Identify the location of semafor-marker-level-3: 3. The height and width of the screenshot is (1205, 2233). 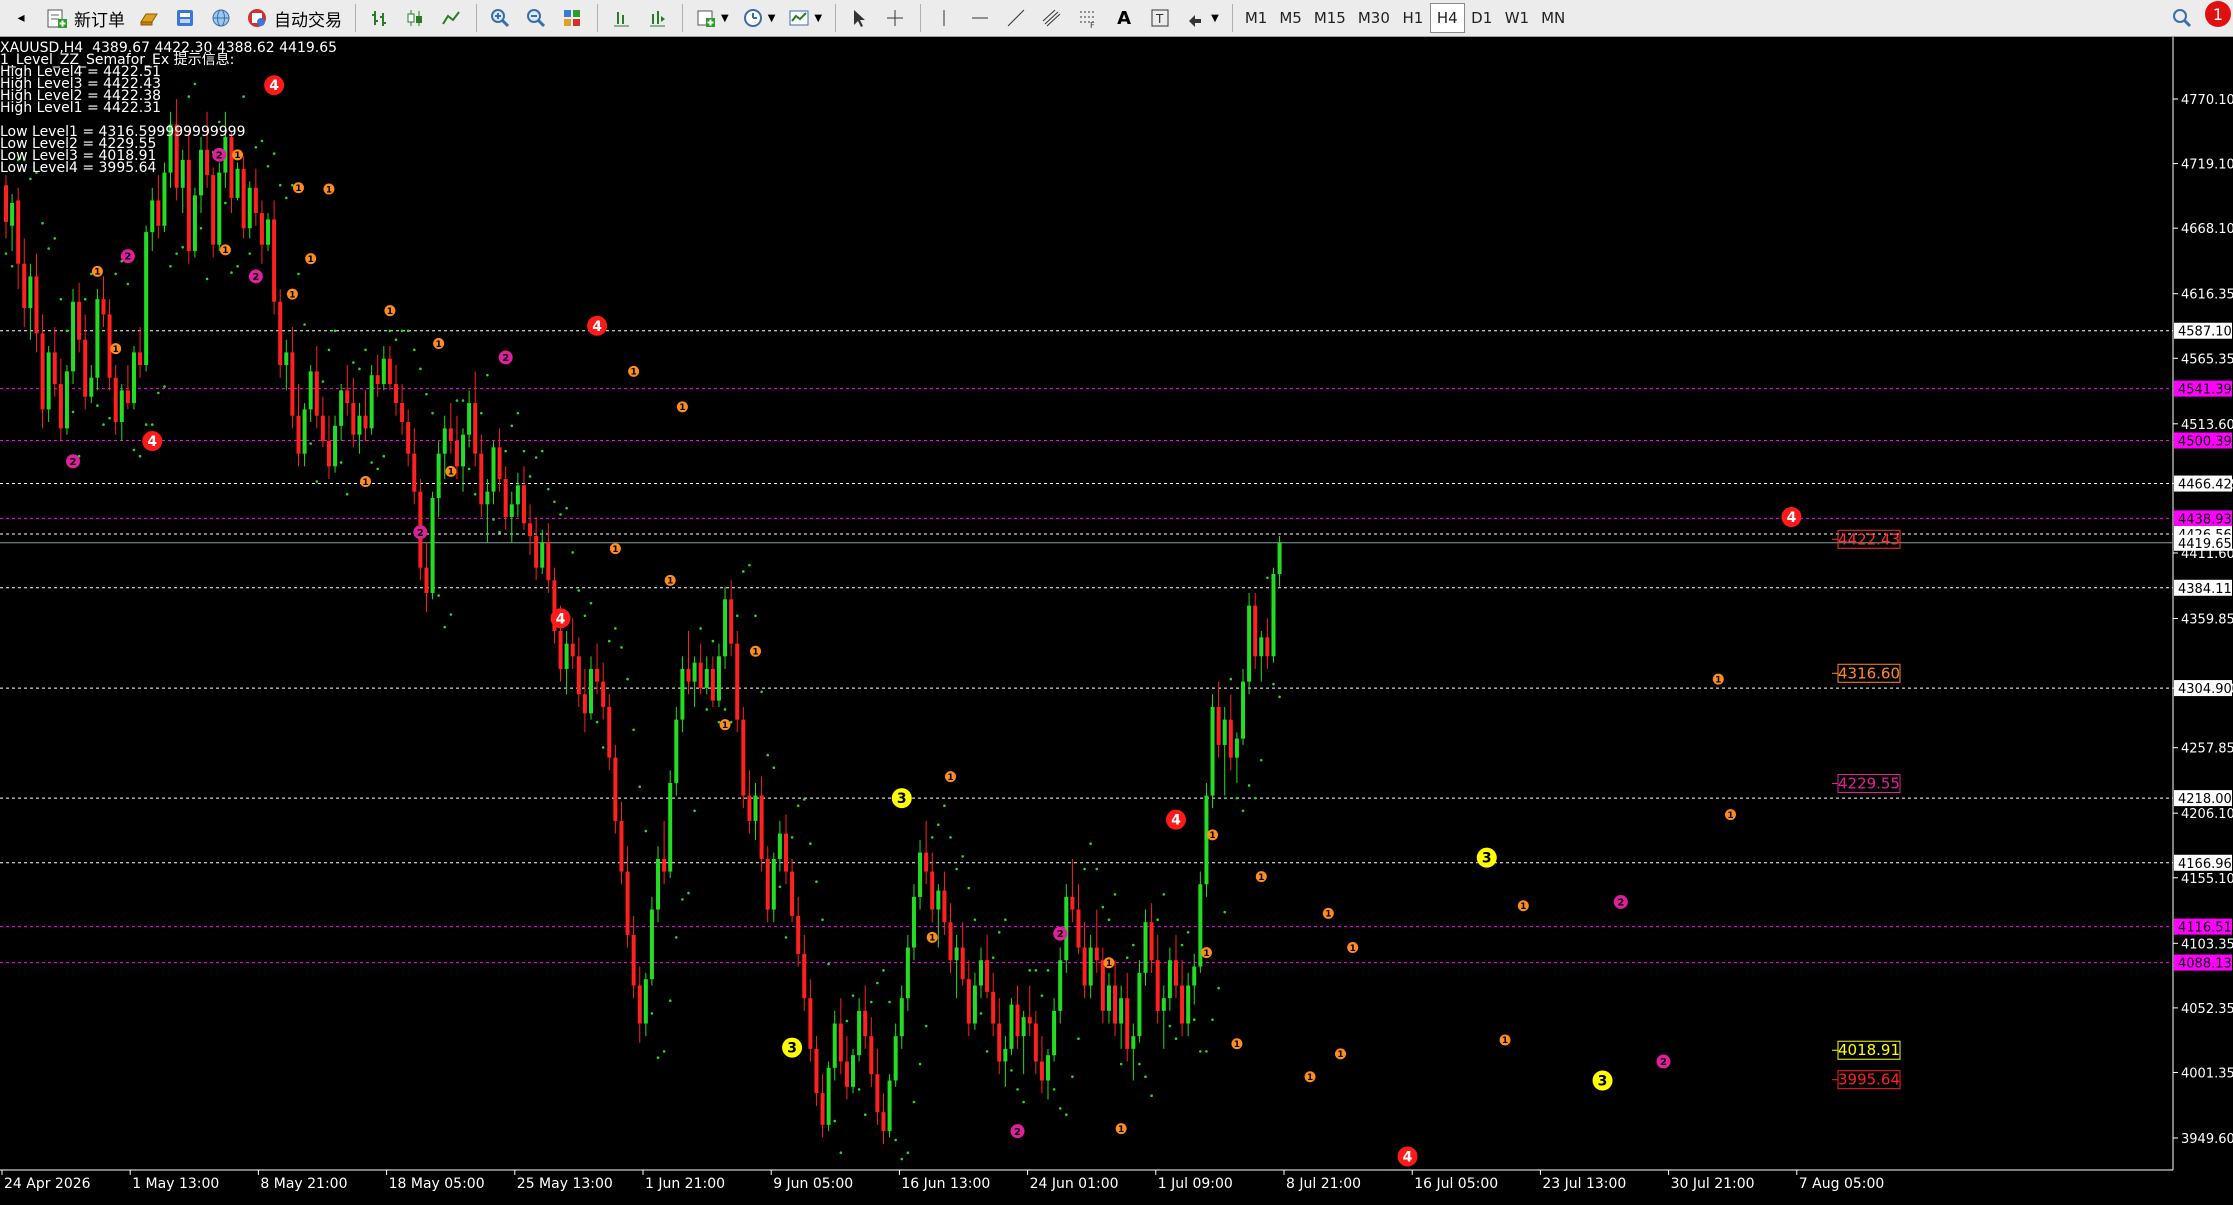
(1602, 1080).